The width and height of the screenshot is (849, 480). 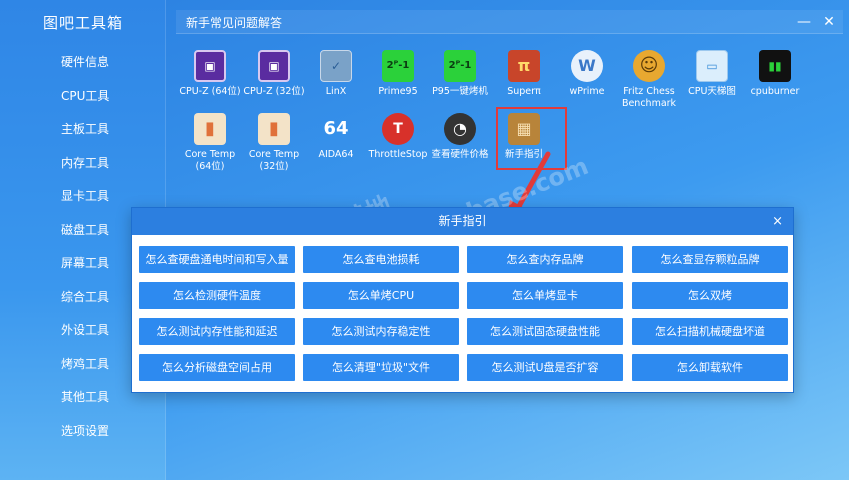 I want to click on title-bar: 新手常见问题解答 — ✕, so click(x=509, y=22).